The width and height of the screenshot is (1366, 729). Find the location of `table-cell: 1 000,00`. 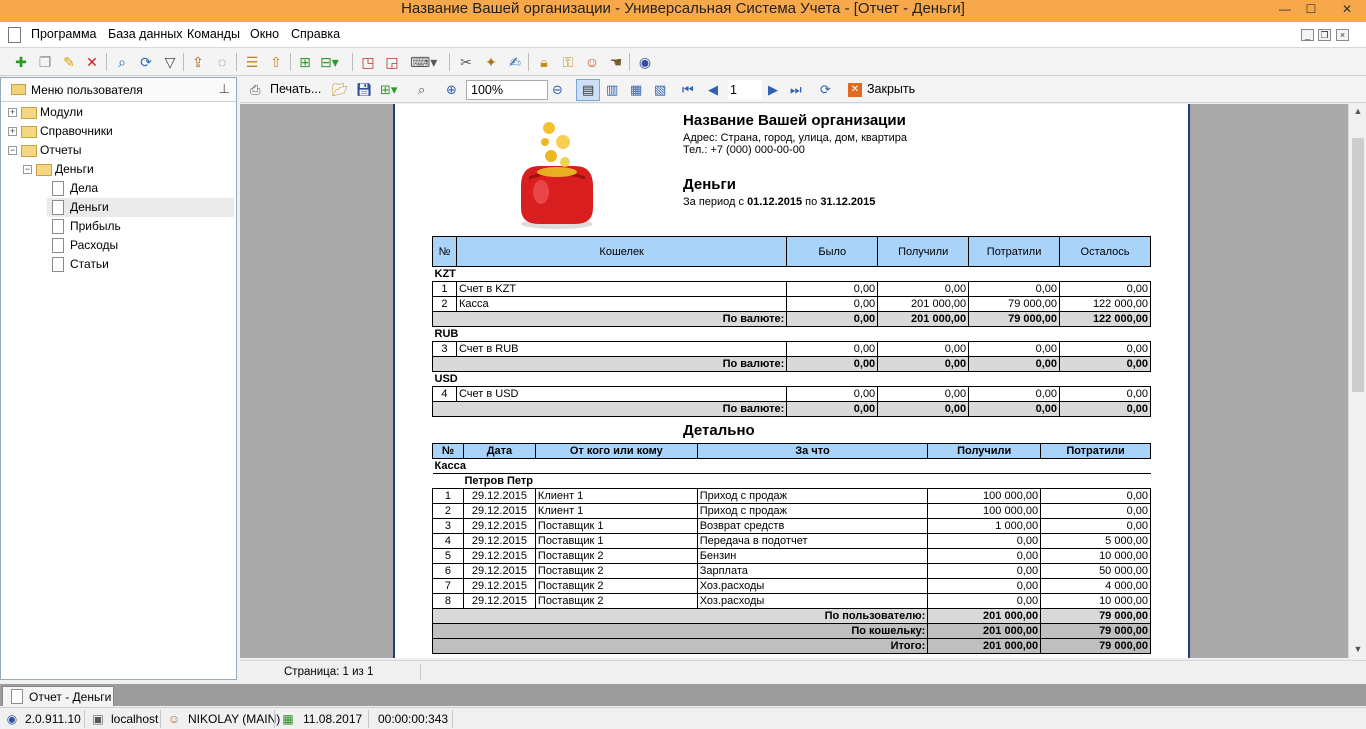

table-cell: 1 000,00 is located at coordinates (984, 526).